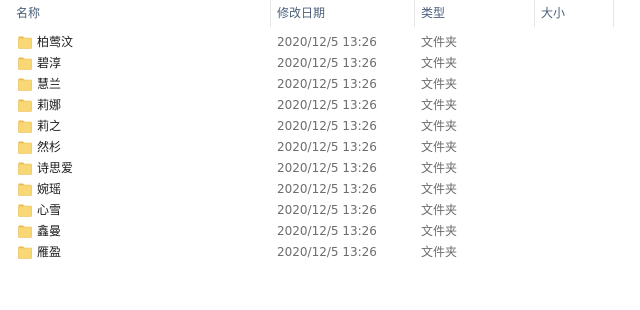 The width and height of the screenshot is (640, 310). What do you see at coordinates (55, 168) in the screenshot?
I see `file-name: 诗思爱` at bounding box center [55, 168].